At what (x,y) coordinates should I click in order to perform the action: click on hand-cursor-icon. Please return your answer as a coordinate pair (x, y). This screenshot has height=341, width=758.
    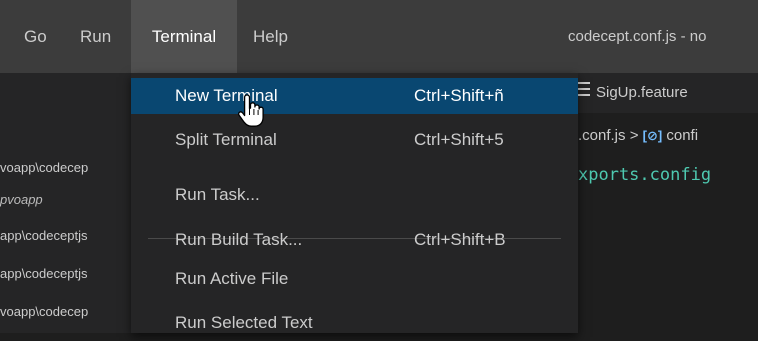
    Looking at the image, I should click on (251, 110).